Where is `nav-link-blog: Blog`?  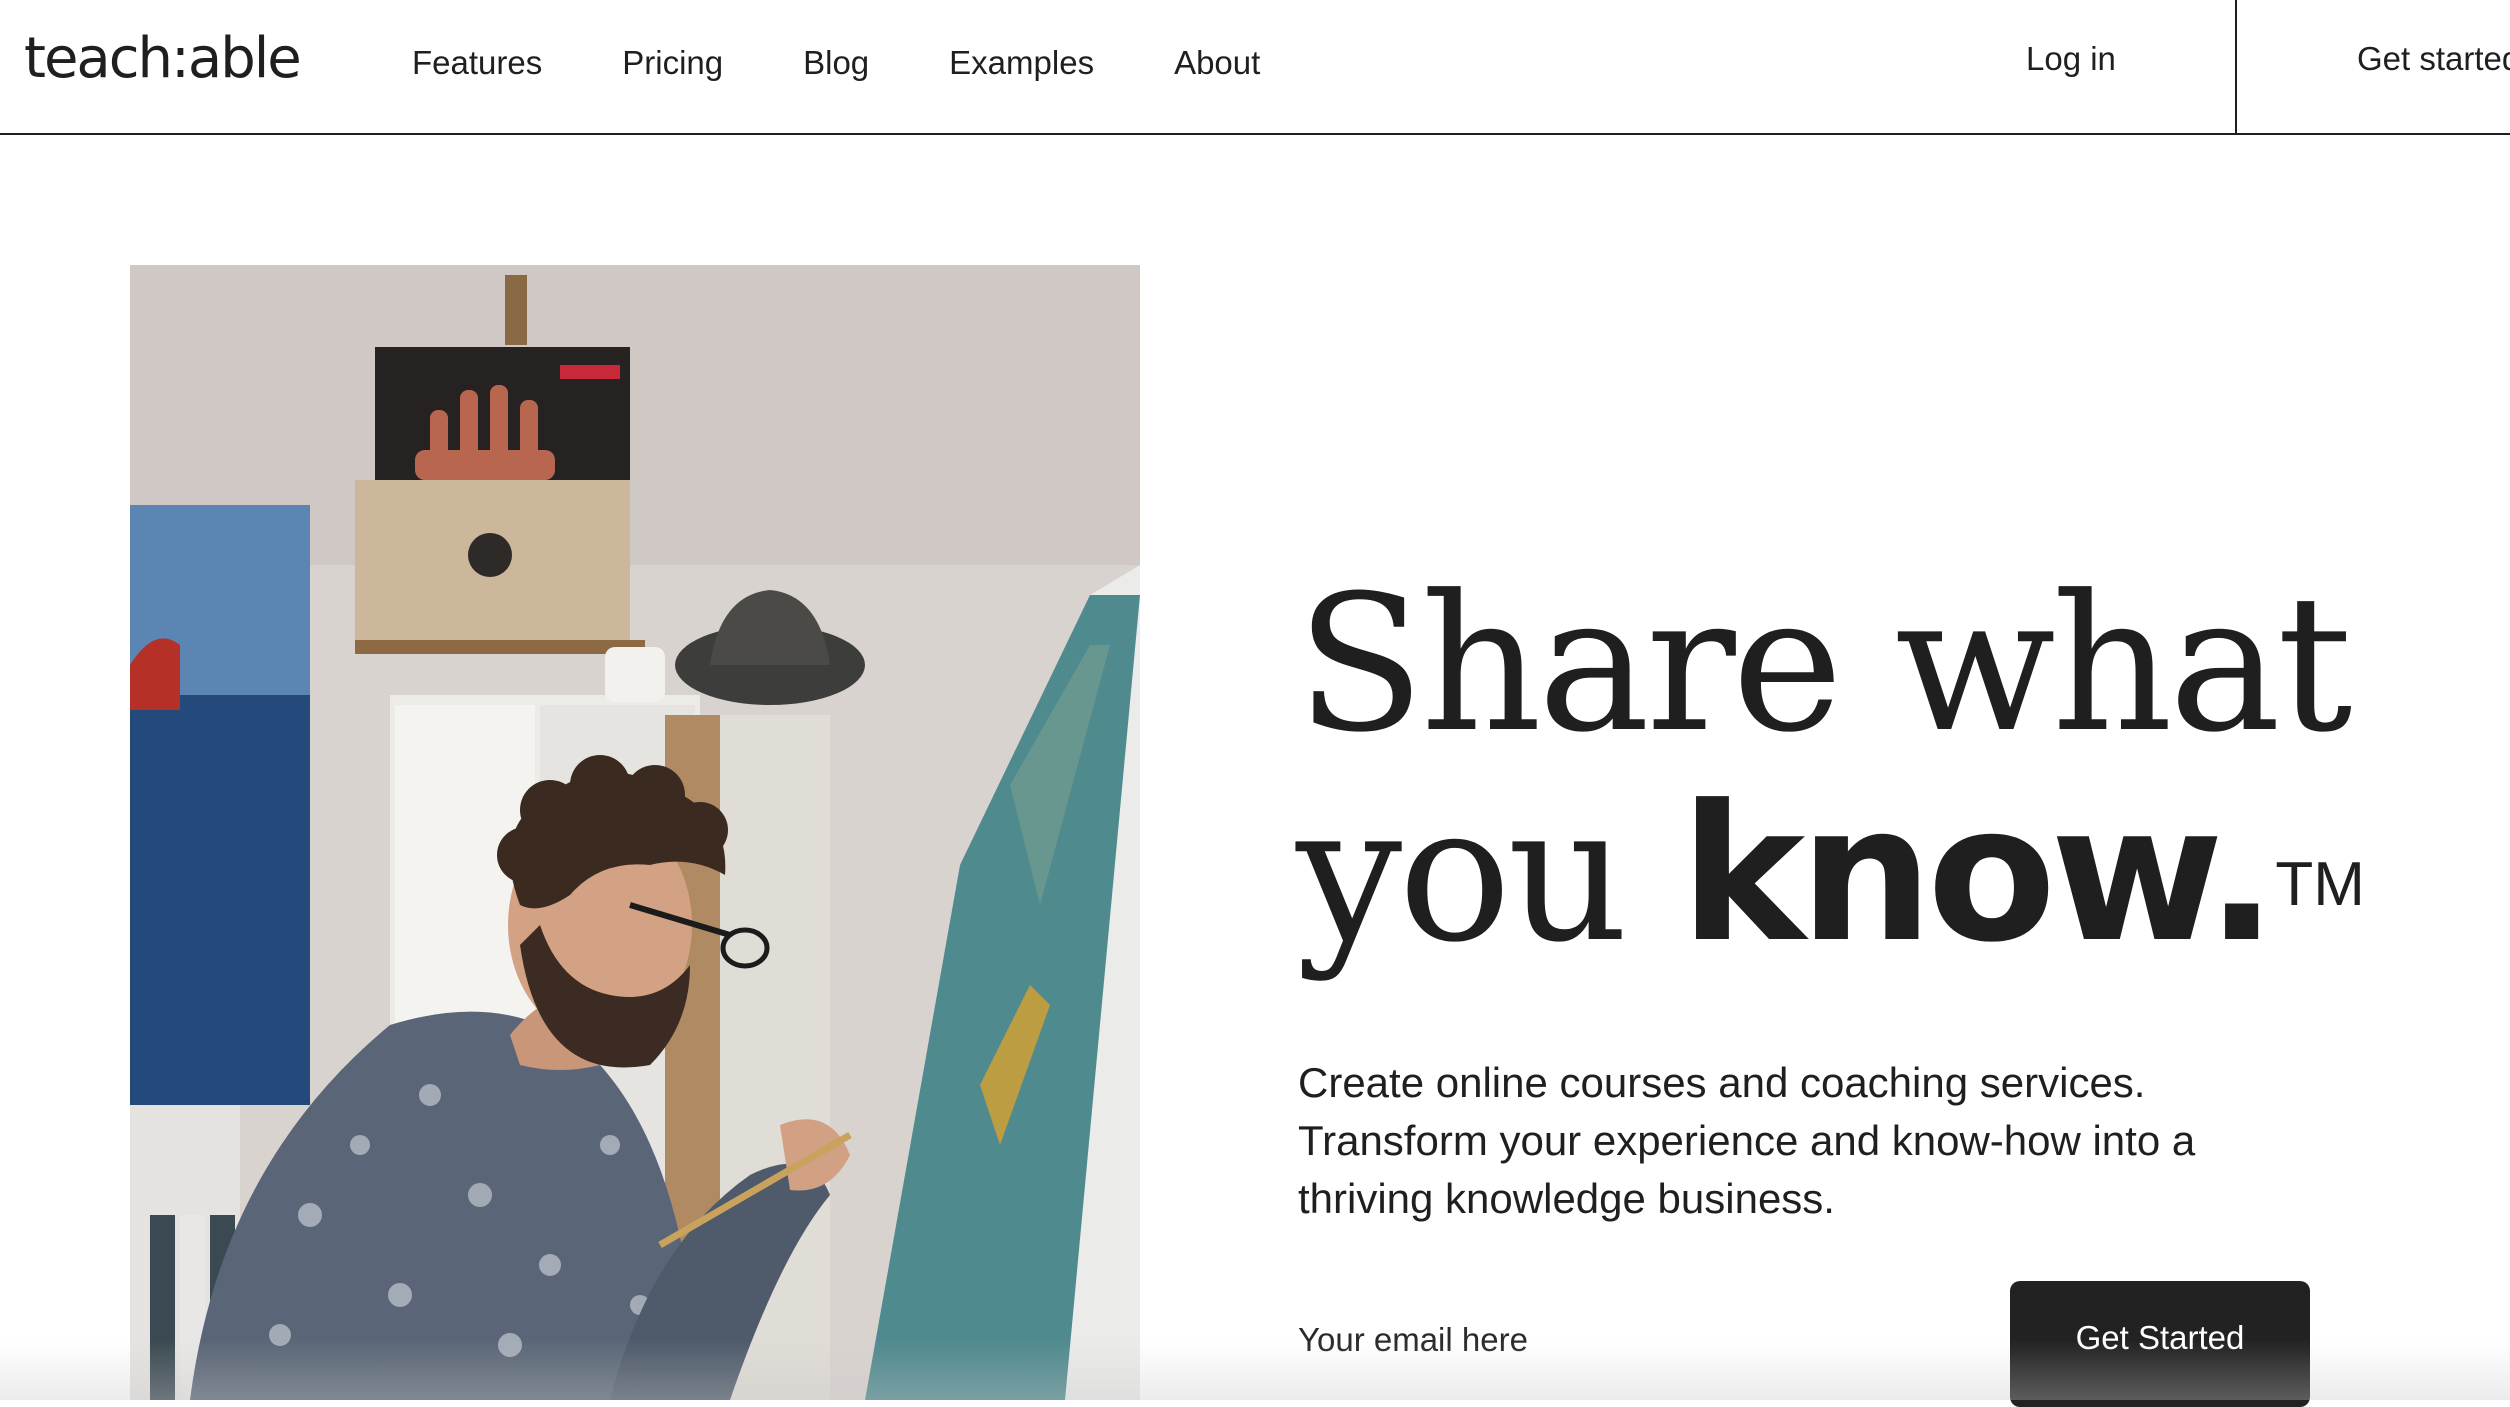 nav-link-blog: Blog is located at coordinates (836, 63).